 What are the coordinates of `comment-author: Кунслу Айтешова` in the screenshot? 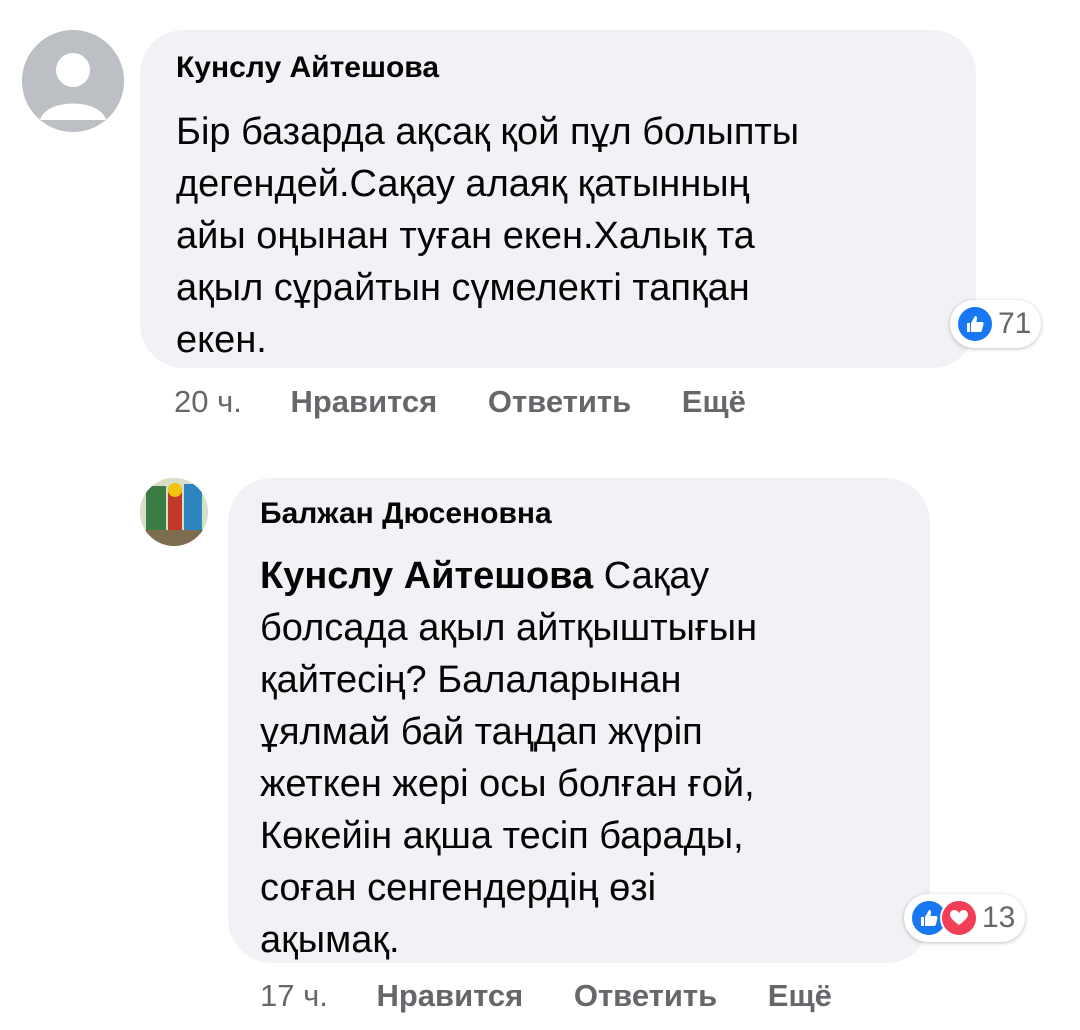 It's located at (307, 68).